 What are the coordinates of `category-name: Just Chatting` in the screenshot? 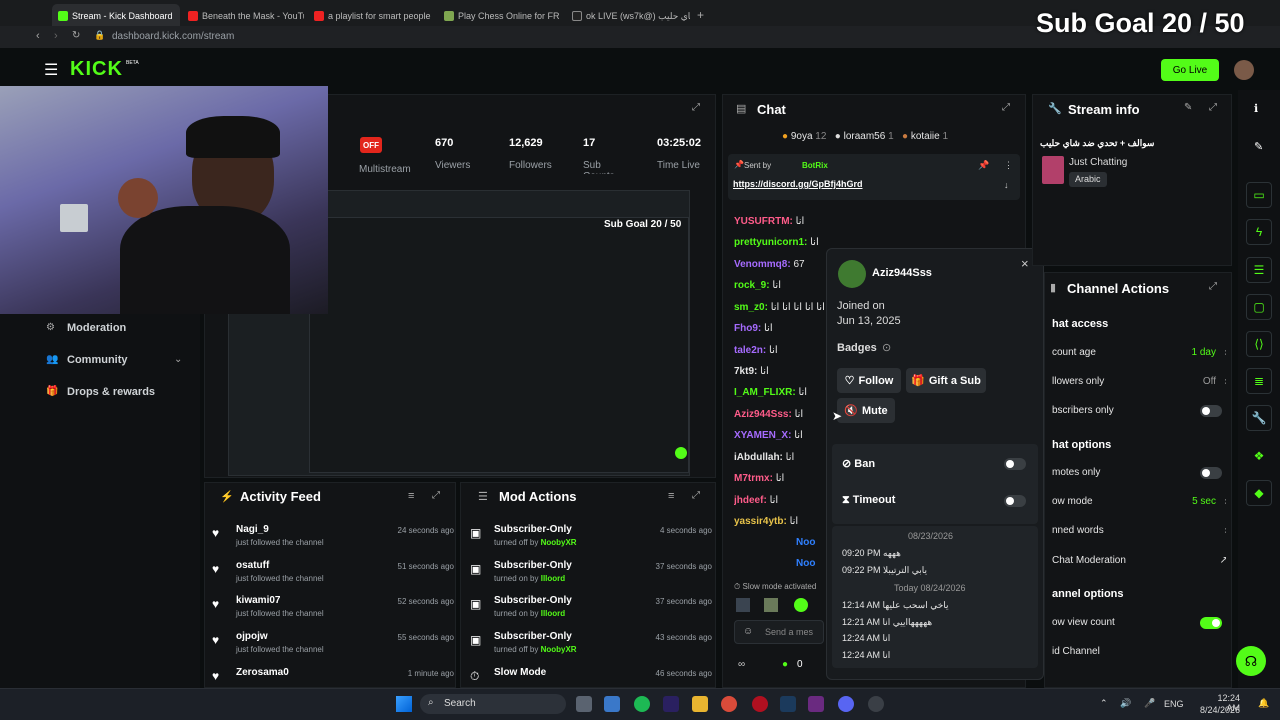 It's located at (1098, 162).